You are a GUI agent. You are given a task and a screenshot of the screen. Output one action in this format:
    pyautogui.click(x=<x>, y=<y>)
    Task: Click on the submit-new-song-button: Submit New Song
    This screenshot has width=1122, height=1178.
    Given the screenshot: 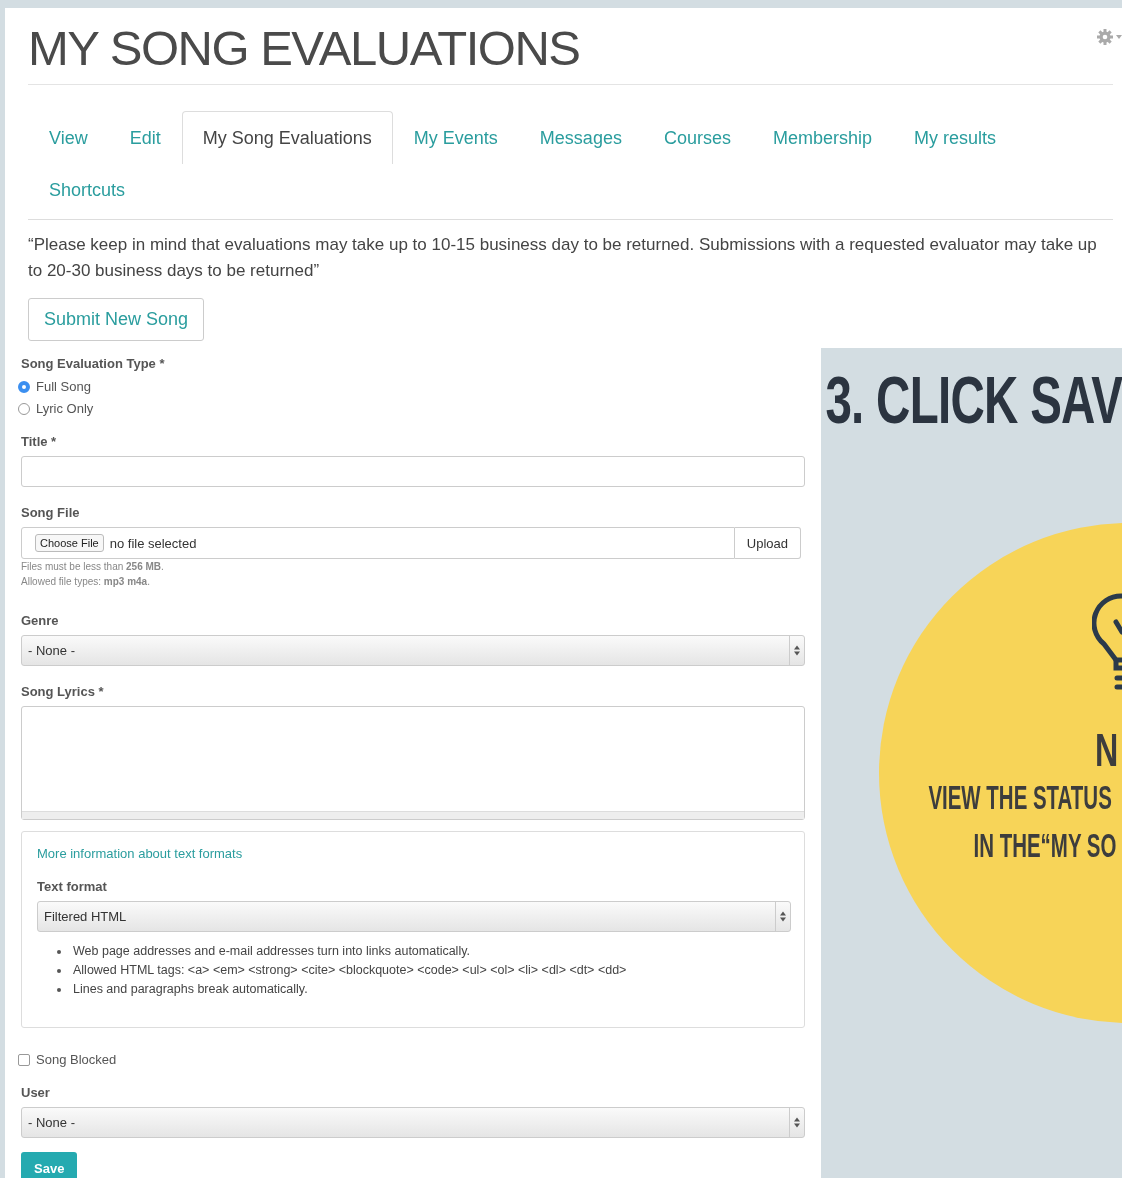 What is the action you would take?
    pyautogui.click(x=116, y=319)
    